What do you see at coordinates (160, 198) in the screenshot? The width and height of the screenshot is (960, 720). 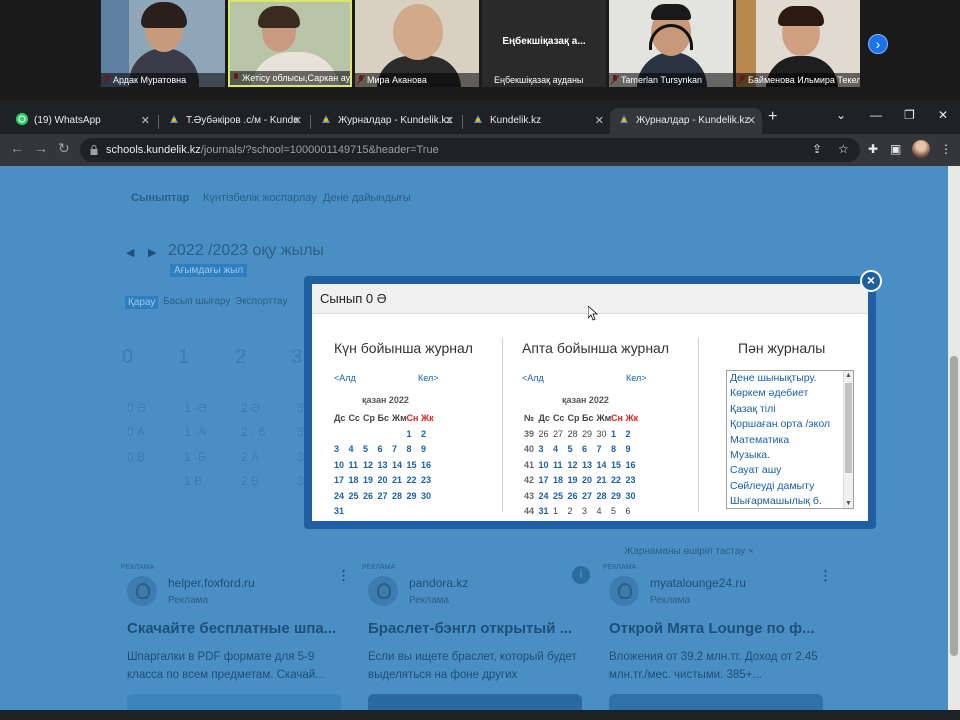 I see `subnav-classes: Сыныптар` at bounding box center [160, 198].